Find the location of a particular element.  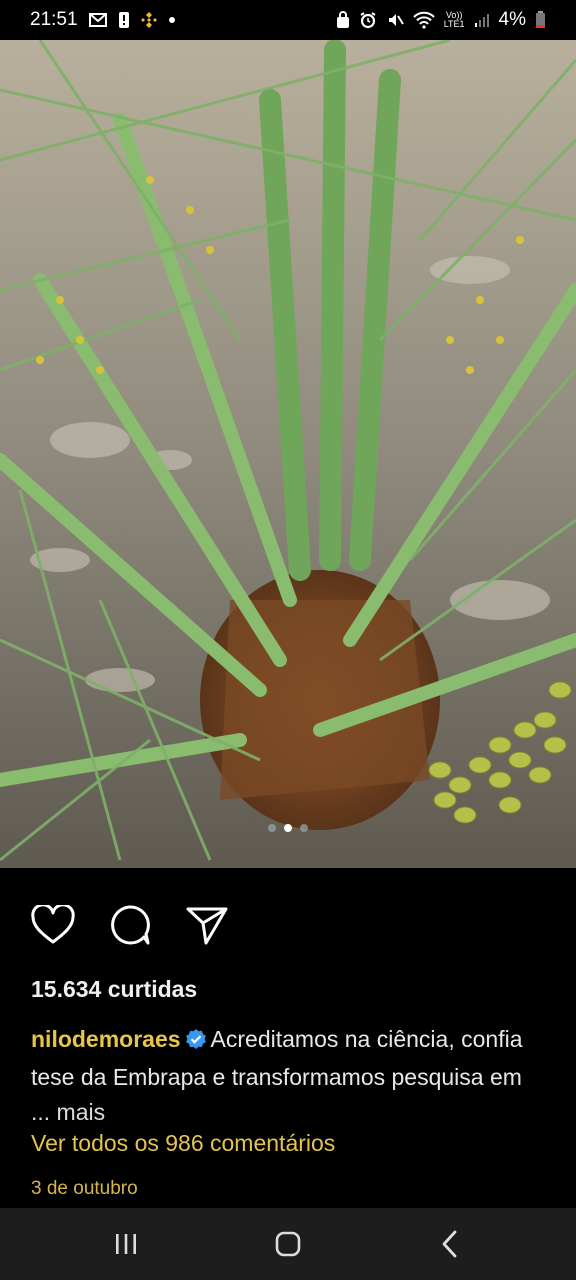

verified-badge-icon is located at coordinates (196, 1042).